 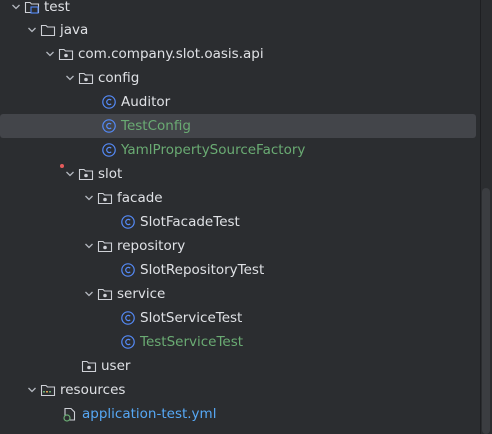 What do you see at coordinates (238, 102) in the screenshot?
I see `tree-node-auditor: Auditor` at bounding box center [238, 102].